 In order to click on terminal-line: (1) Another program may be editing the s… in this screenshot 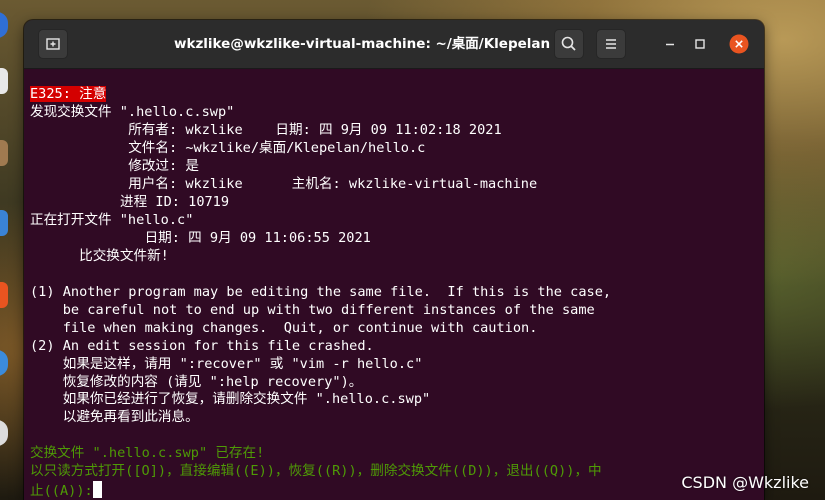, I will do `click(321, 291)`.